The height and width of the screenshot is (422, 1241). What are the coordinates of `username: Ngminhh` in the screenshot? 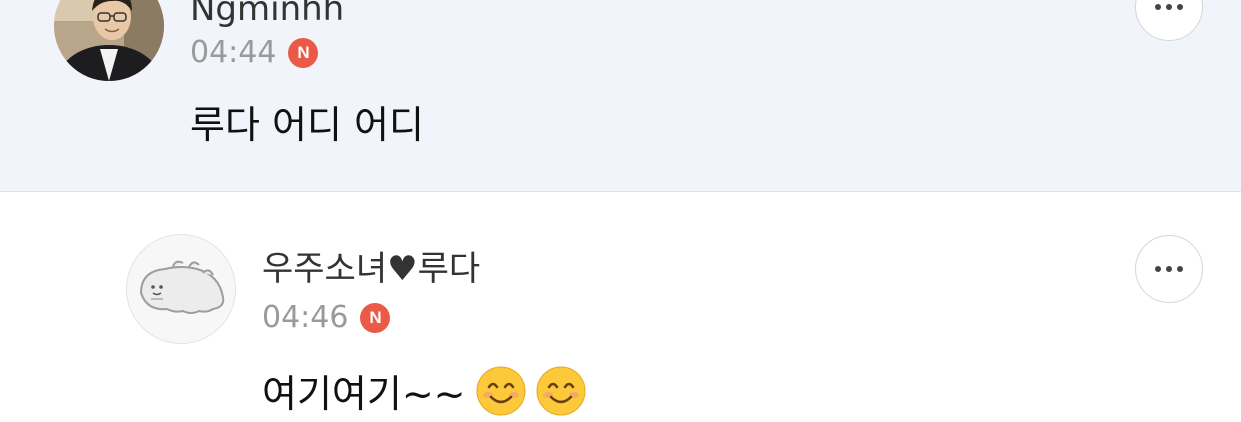 It's located at (267, 13).